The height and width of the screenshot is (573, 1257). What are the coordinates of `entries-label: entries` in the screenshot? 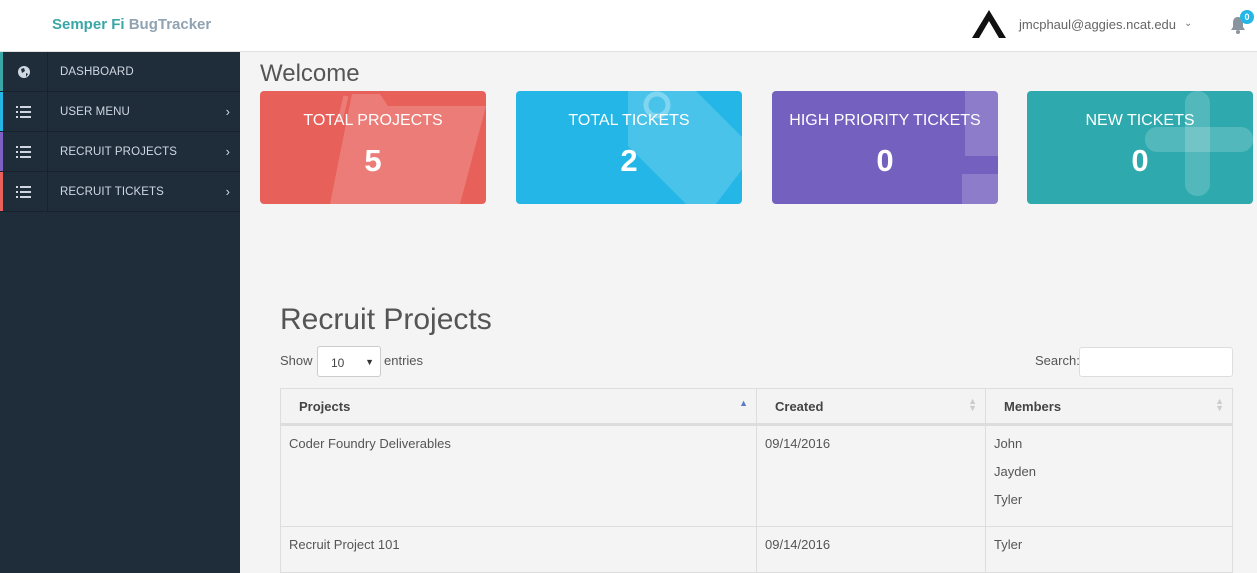 It's located at (404, 360).